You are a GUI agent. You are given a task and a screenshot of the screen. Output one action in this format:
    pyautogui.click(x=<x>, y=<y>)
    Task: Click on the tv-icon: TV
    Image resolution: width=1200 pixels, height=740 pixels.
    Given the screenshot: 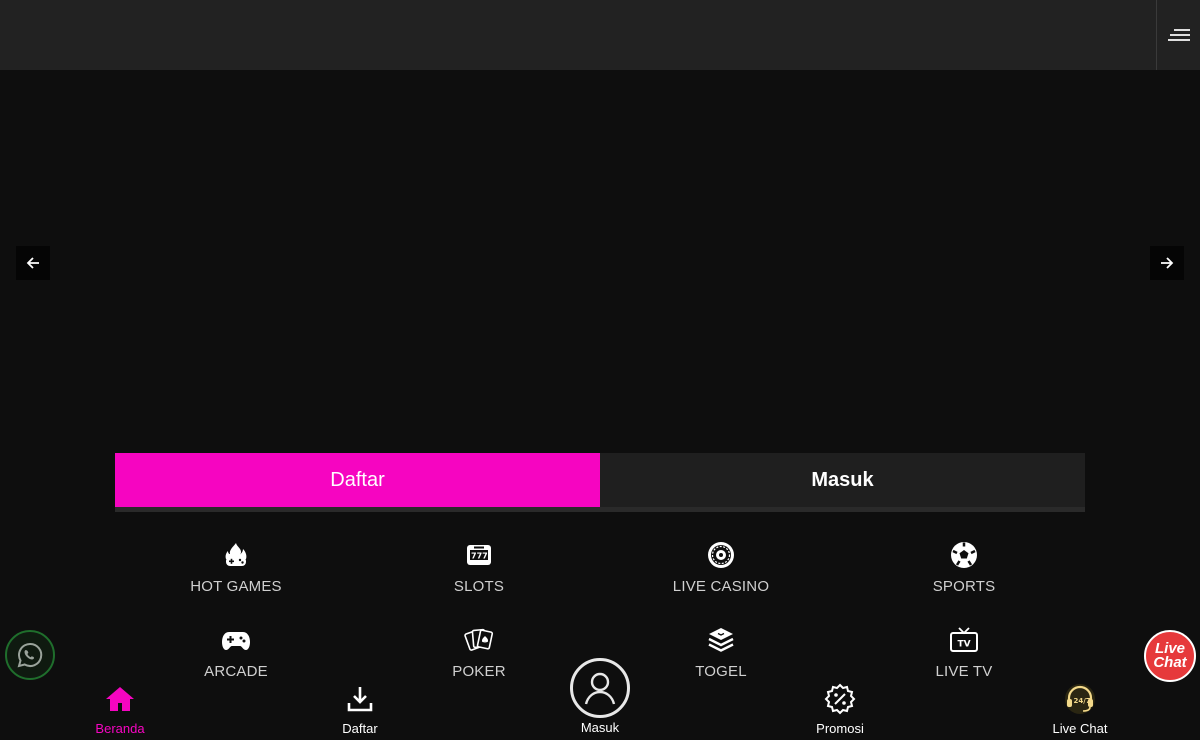 What is the action you would take?
    pyautogui.click(x=964, y=640)
    